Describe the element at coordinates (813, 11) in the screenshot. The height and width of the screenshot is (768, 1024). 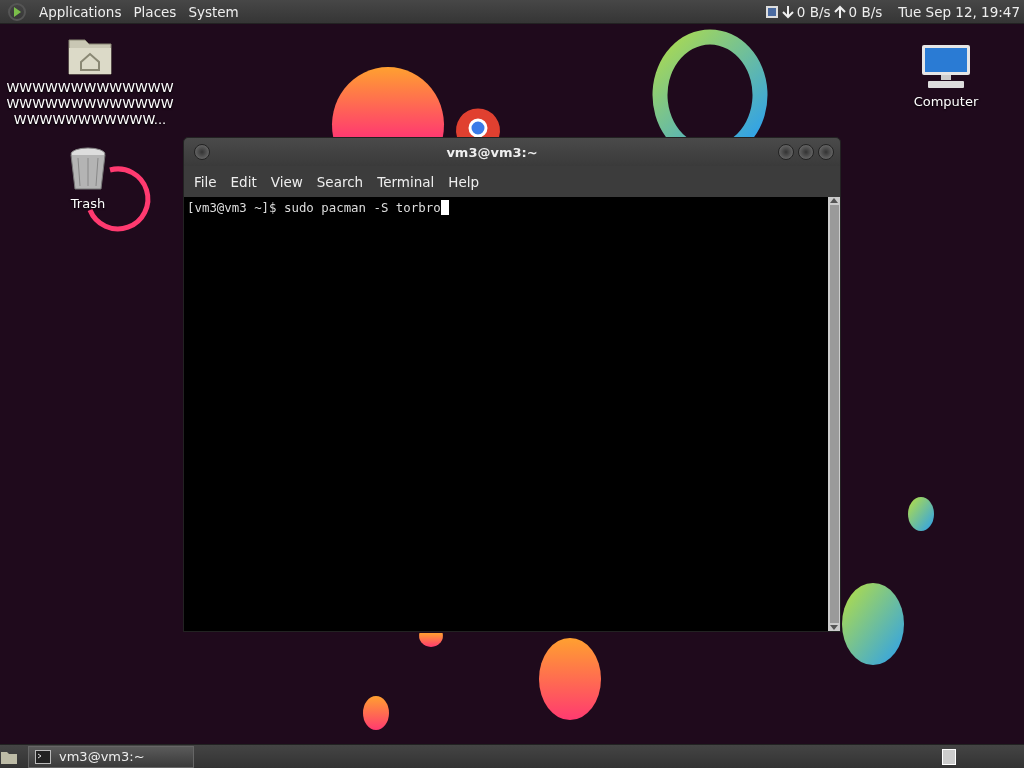
I see `download-rate: 0 B/s` at that location.